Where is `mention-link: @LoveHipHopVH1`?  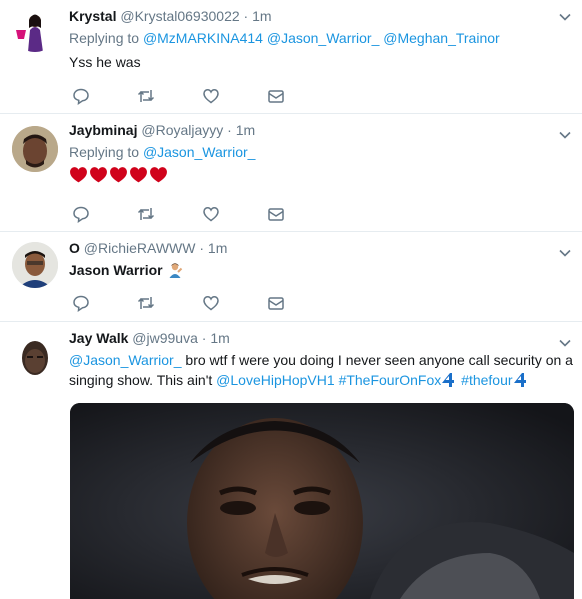
mention-link: @LoveHipHopVH1 is located at coordinates (275, 380).